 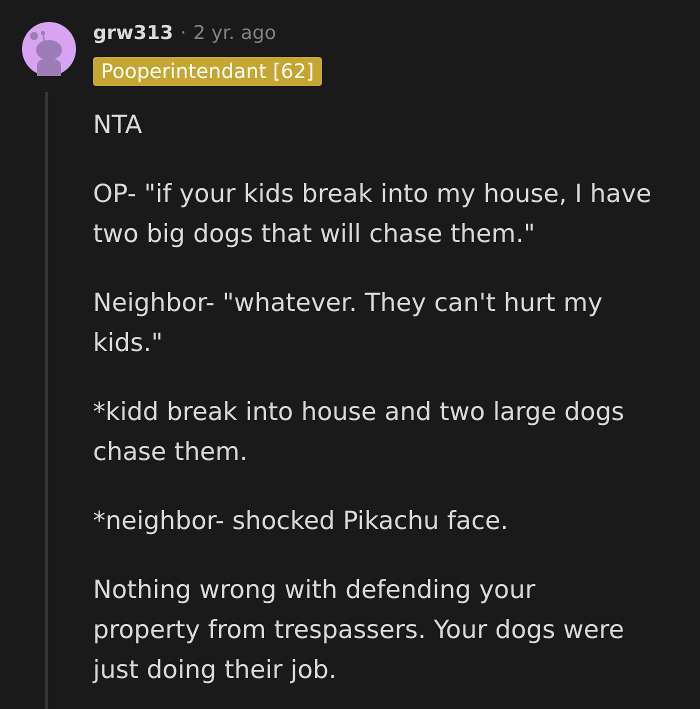 What do you see at coordinates (359, 630) in the screenshot?
I see `comment-paragraph: Nothing wrong with defending your property from trespassers. Your dogs were just doing their job.` at bounding box center [359, 630].